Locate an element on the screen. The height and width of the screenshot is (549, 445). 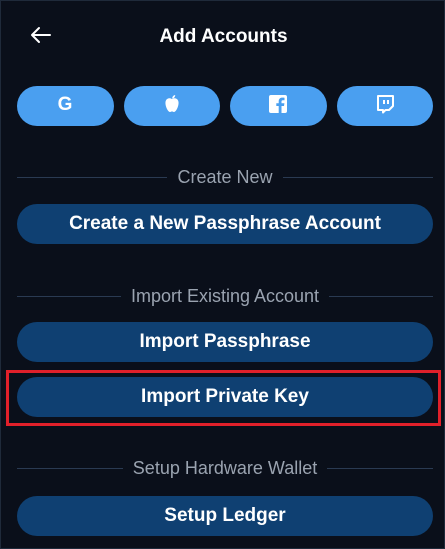
hardware-wallet-section-label: Setup Hardware Wallet is located at coordinates (225, 468).